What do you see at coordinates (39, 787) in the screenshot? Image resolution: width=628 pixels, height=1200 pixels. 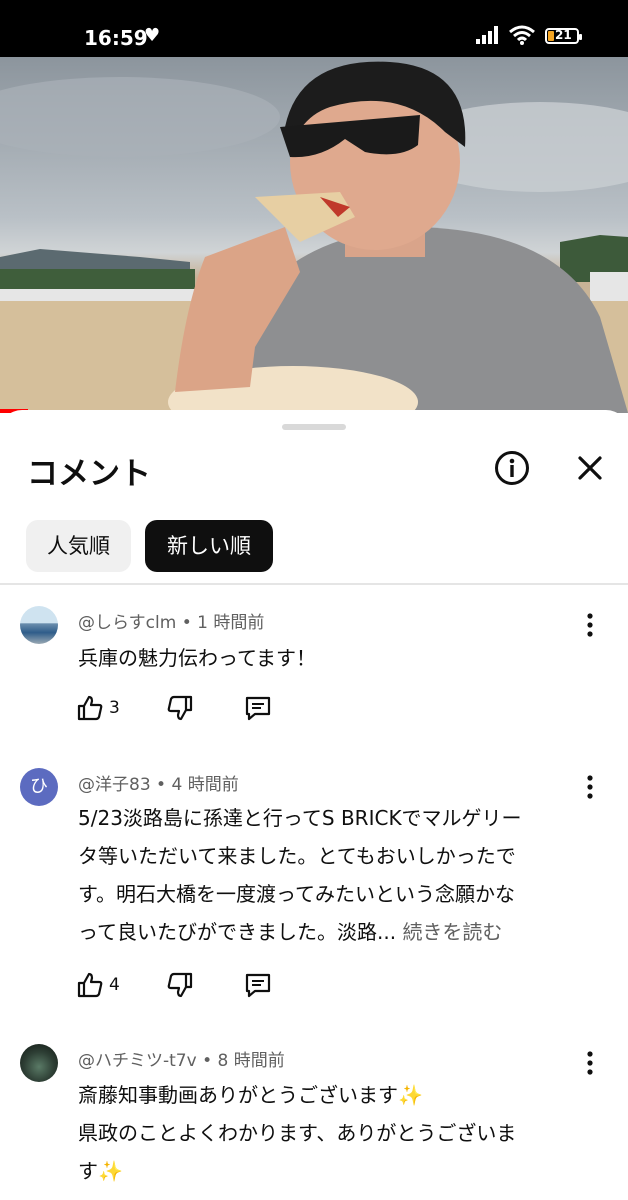 I see `avatar: ひ` at bounding box center [39, 787].